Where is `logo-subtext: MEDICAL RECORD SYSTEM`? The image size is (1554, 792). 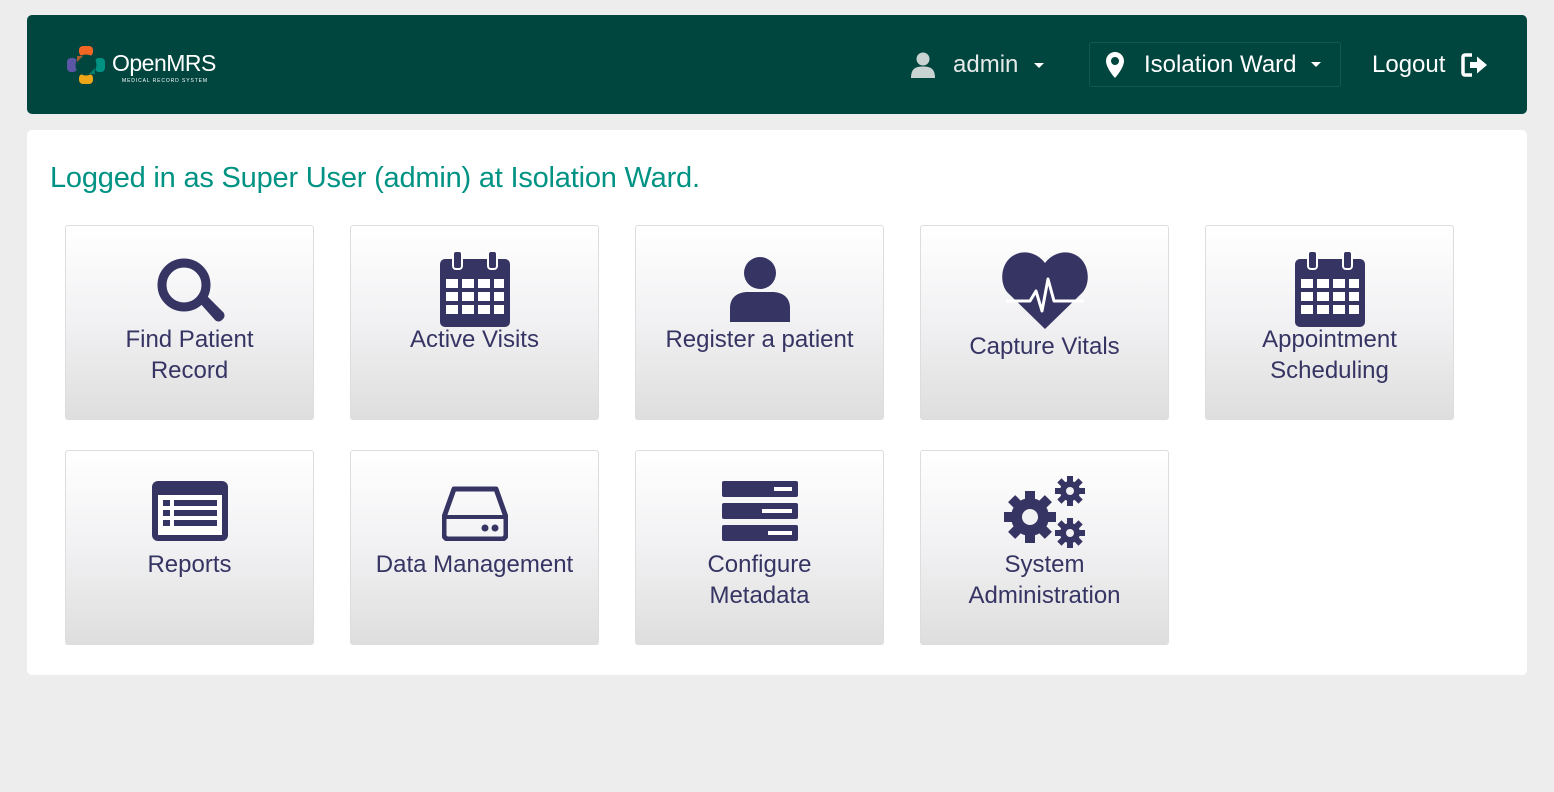 logo-subtext: MEDICAL RECORD SYSTEM is located at coordinates (165, 81).